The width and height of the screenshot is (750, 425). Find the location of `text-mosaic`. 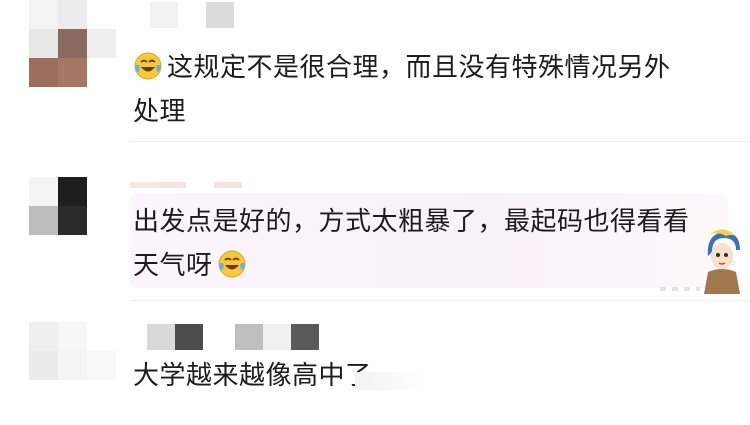

text-mosaic is located at coordinates (390, 381).